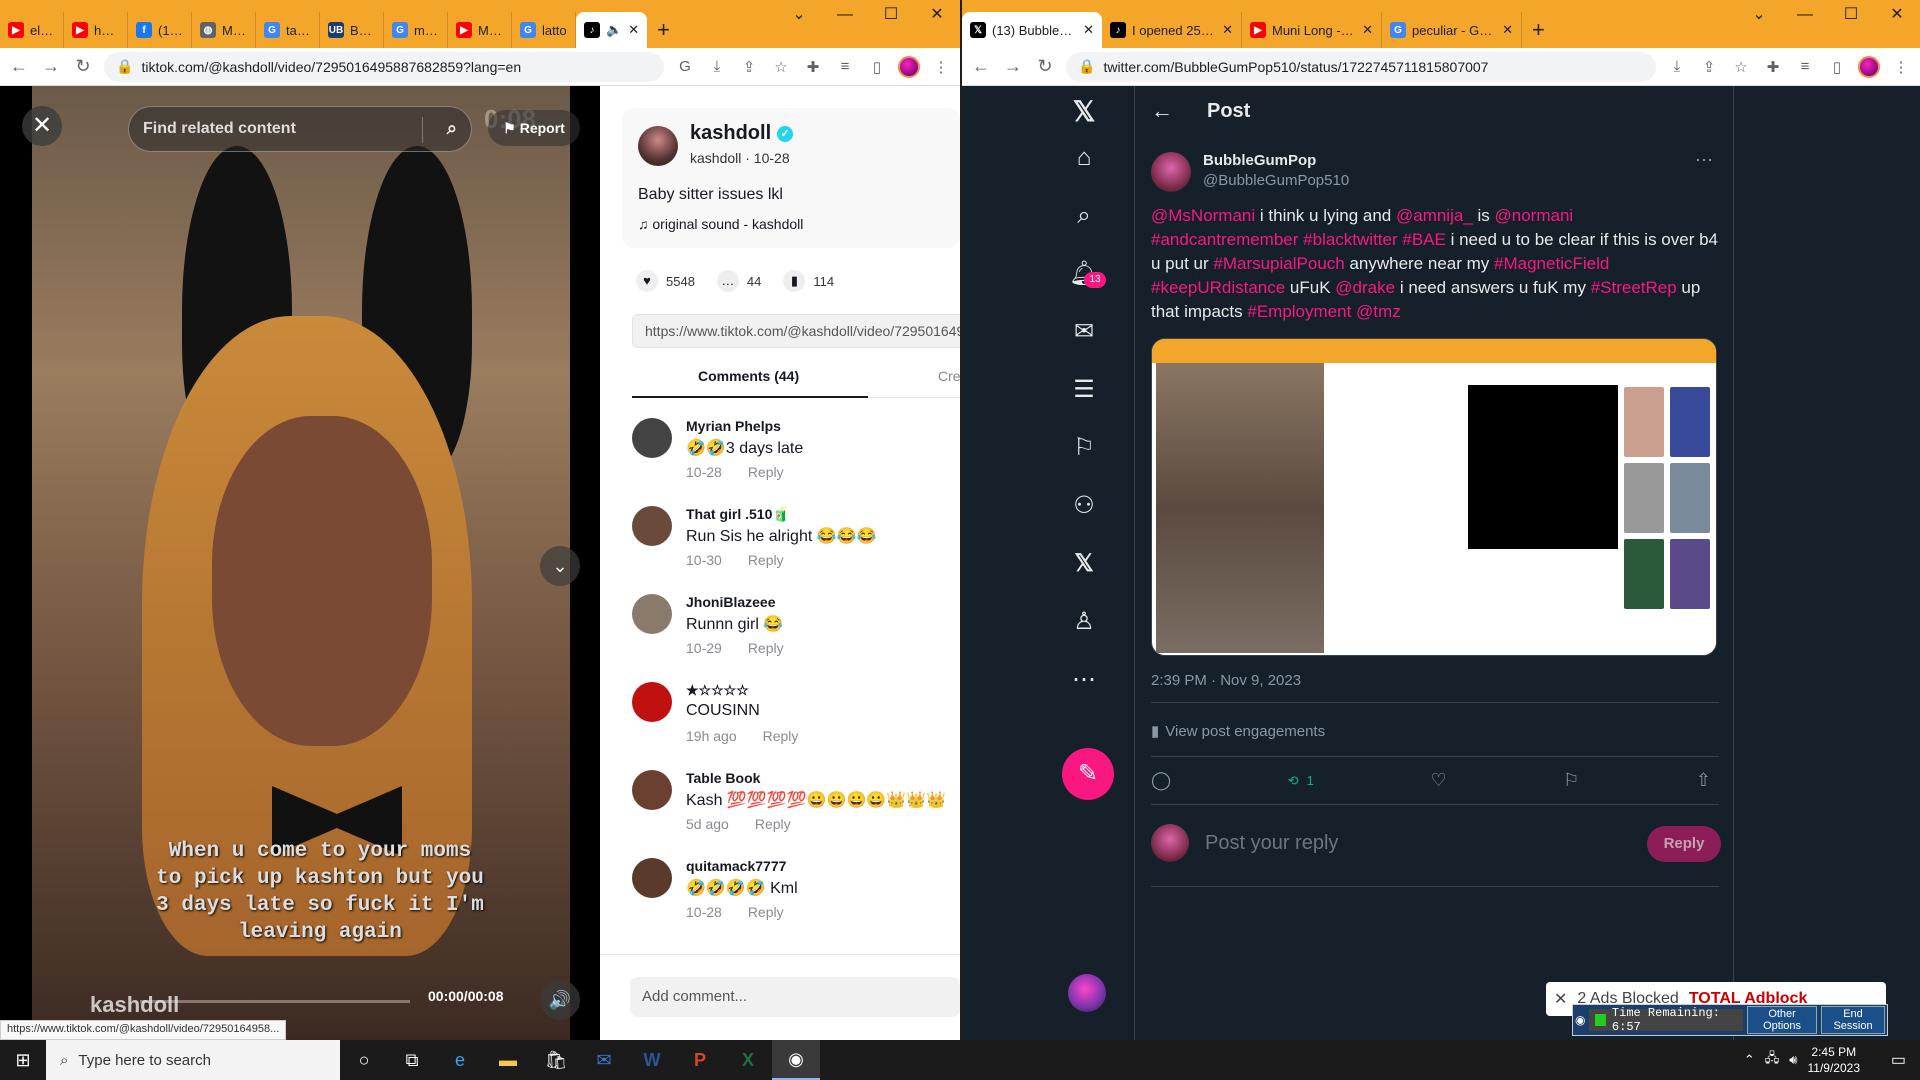 The height and width of the screenshot is (1080, 1920). Describe the element at coordinates (1162, 111) in the screenshot. I see `back-arrow-icon: ←` at that location.